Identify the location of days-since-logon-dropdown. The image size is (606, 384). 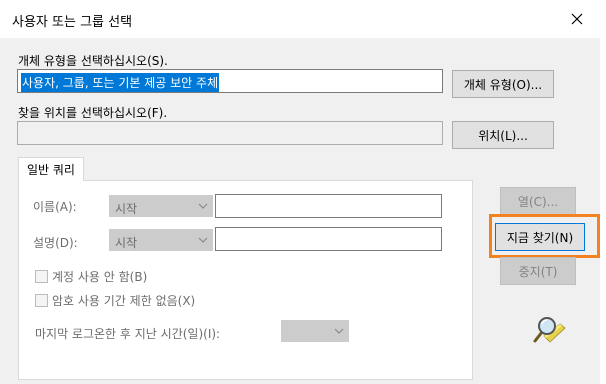
(315, 331).